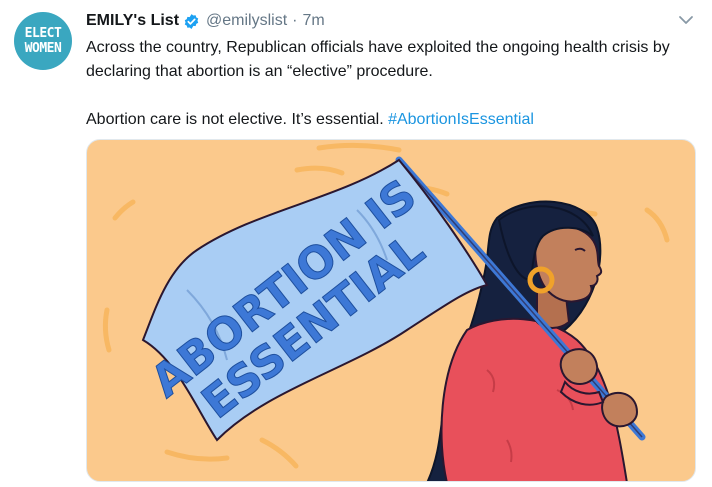  Describe the element at coordinates (132, 21) in the screenshot. I see `display-name: EMILY's List` at that location.